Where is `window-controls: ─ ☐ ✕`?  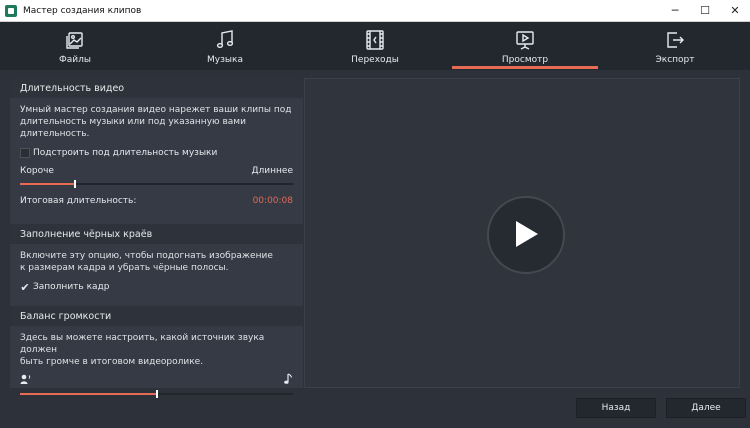
window-controls: ─ ☐ ✕ is located at coordinates (705, 11).